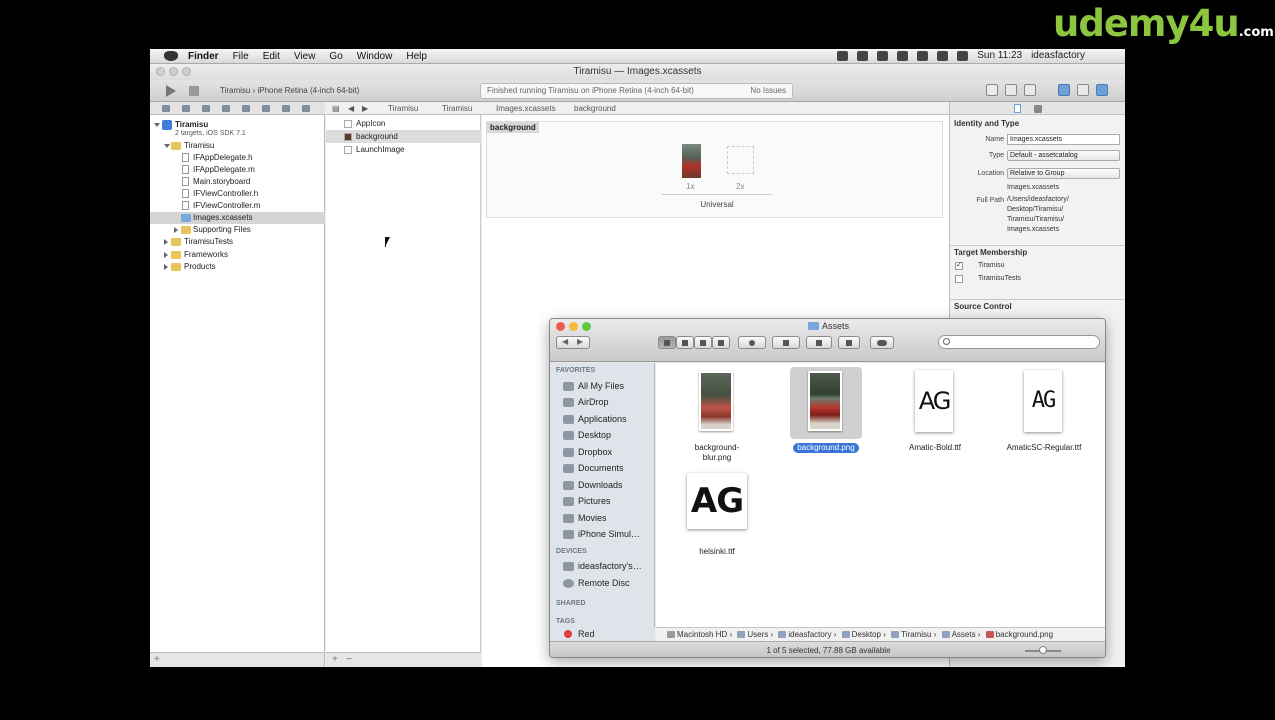 This screenshot has width=1275, height=720. Describe the element at coordinates (602, 386) in the screenshot. I see `sidebar-item-all-my-files: All My Files` at that location.